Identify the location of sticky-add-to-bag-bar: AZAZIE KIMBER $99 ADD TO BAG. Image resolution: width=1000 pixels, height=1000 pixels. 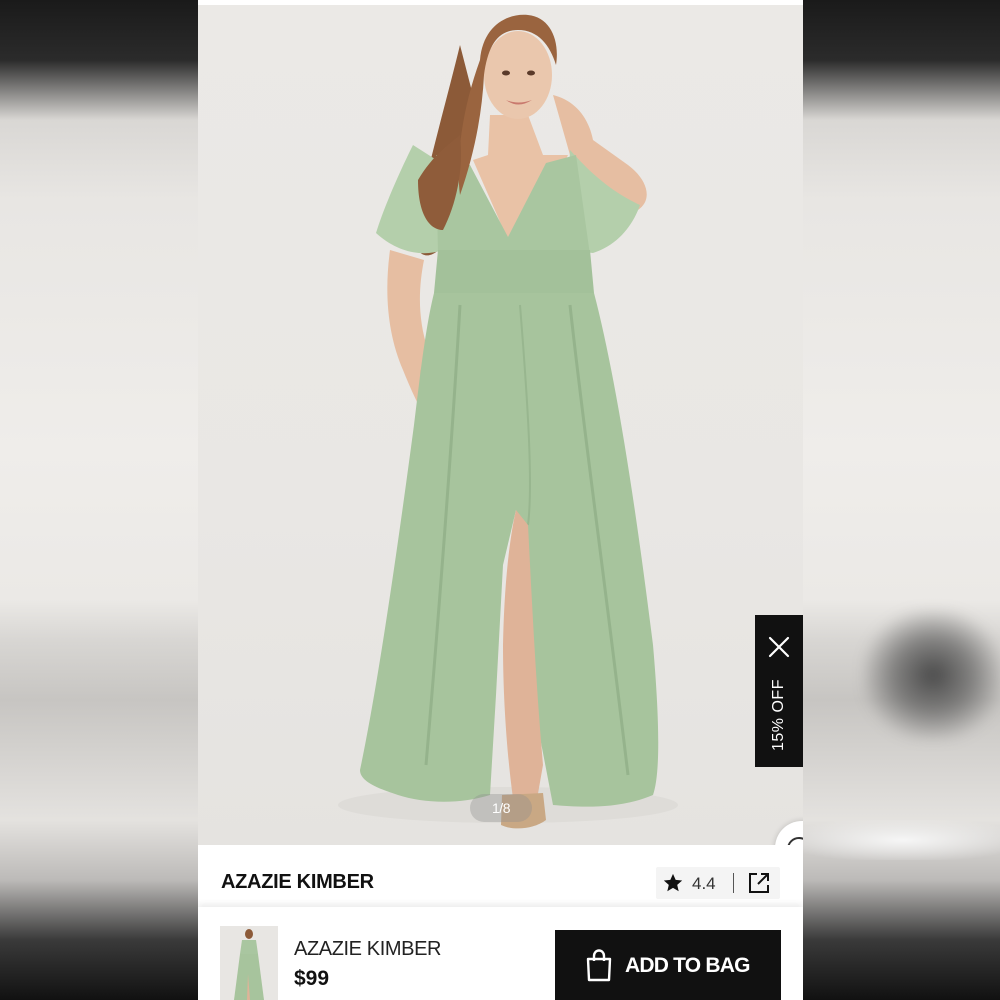
(500, 953).